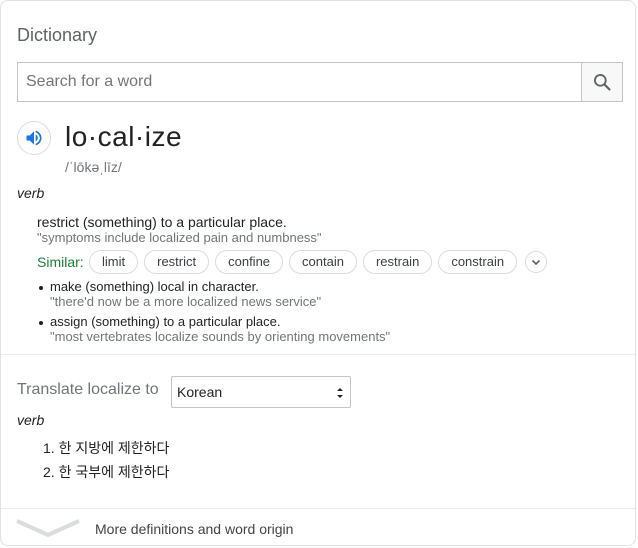  I want to click on pronunciation-button, so click(34, 138).